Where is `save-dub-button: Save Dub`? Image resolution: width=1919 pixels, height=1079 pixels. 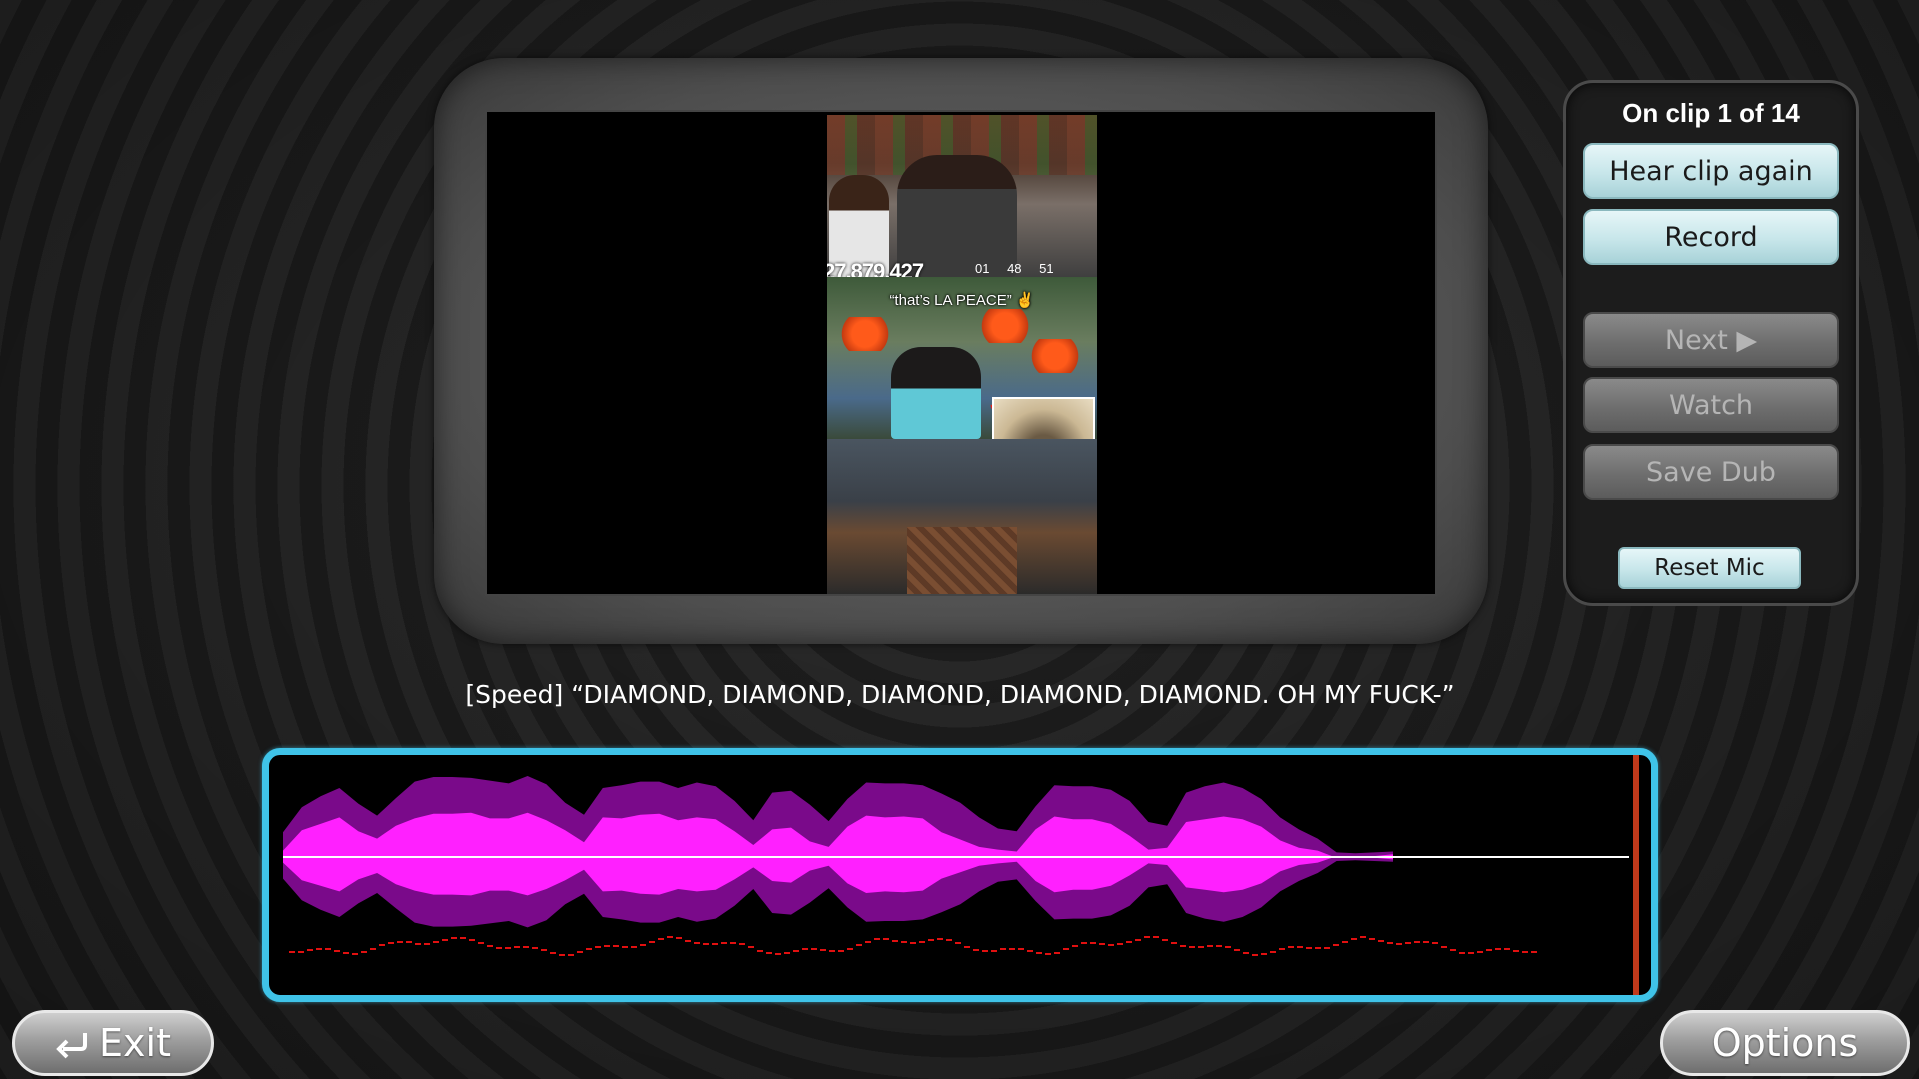
save-dub-button: Save Dub is located at coordinates (1711, 472).